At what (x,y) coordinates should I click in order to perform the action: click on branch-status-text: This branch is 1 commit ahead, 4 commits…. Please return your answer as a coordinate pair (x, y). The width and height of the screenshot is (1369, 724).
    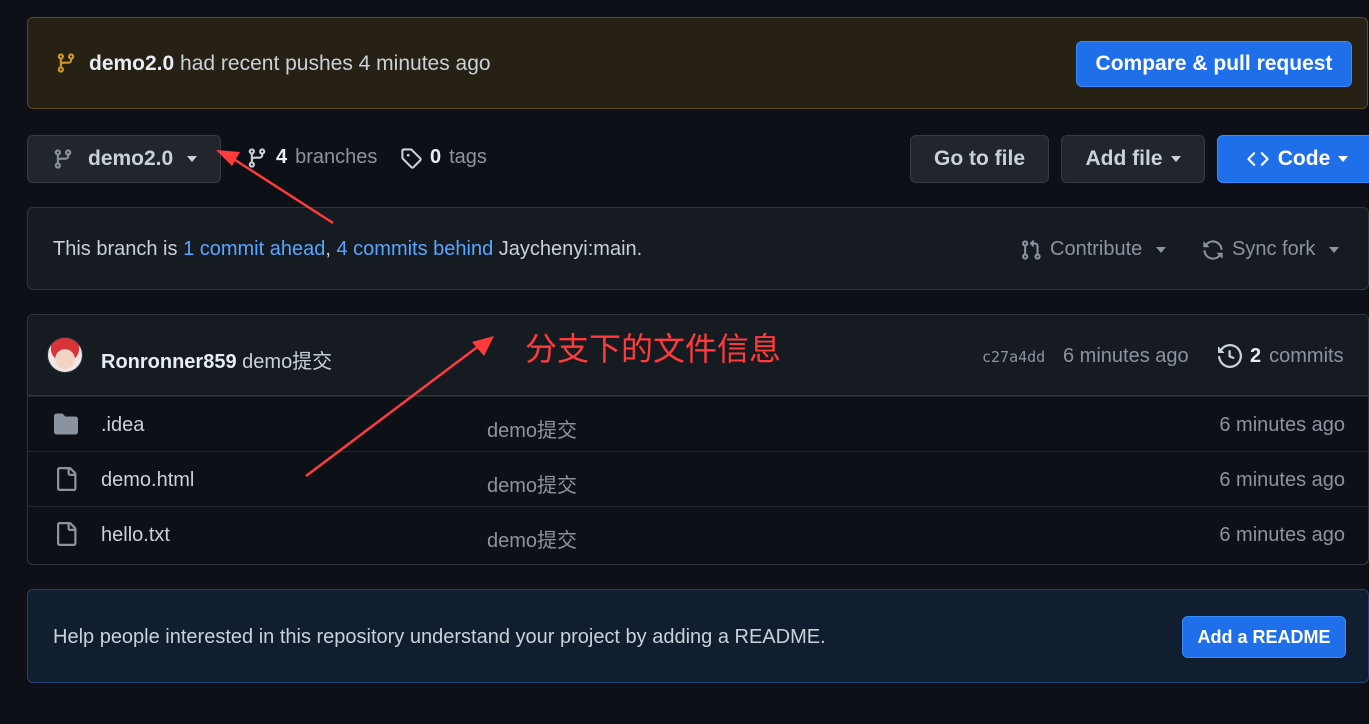
    Looking at the image, I should click on (347, 249).